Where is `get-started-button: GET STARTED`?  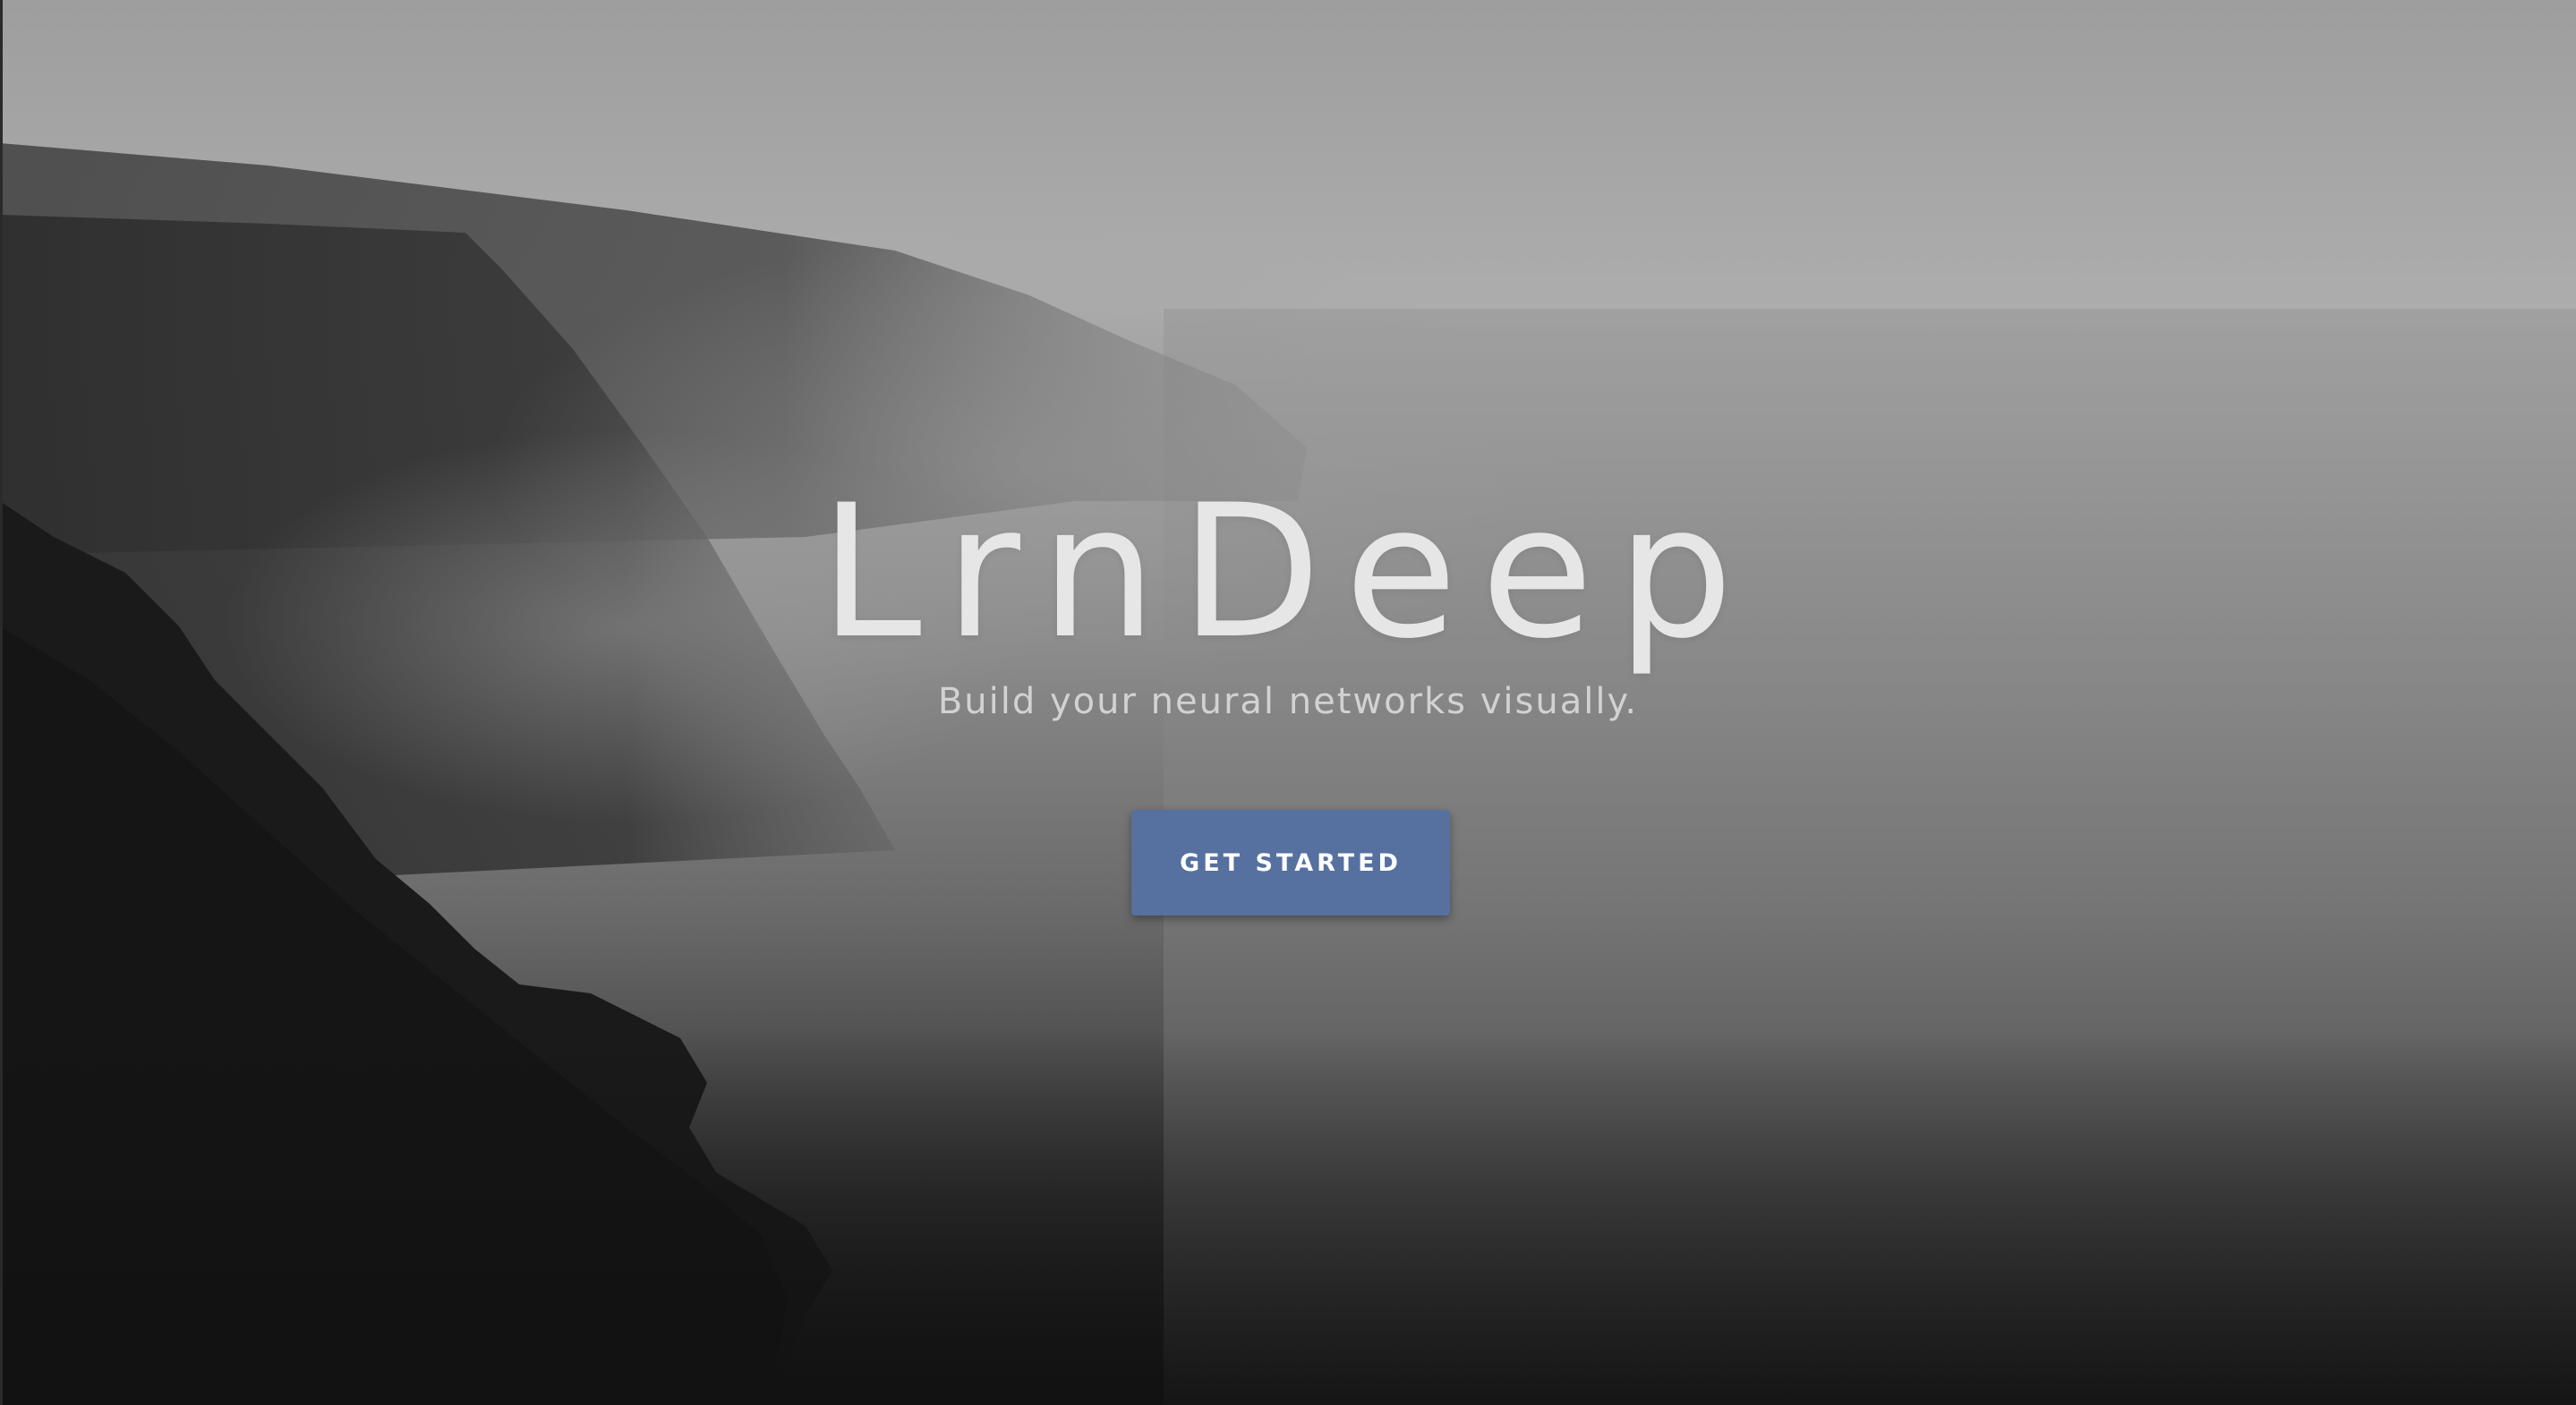
get-started-button: GET STARTED is located at coordinates (1290, 862).